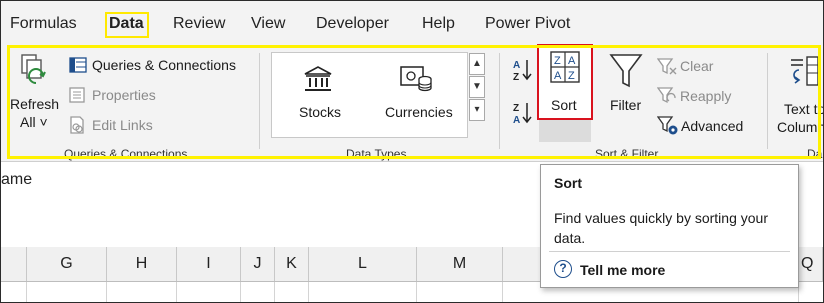 Image resolution: width=824 pixels, height=303 pixels. Describe the element at coordinates (627, 154) in the screenshot. I see `group-label-sort-filter: Sort & Filter` at that location.